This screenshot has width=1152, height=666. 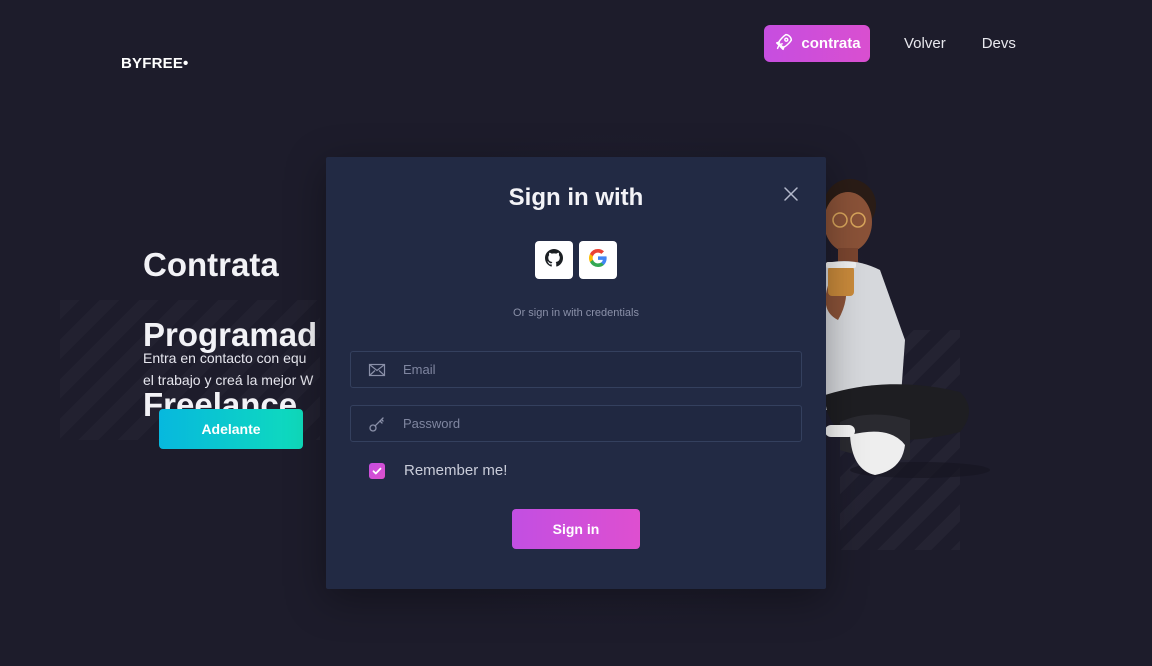 What do you see at coordinates (900, 330) in the screenshot?
I see `character-illustration` at bounding box center [900, 330].